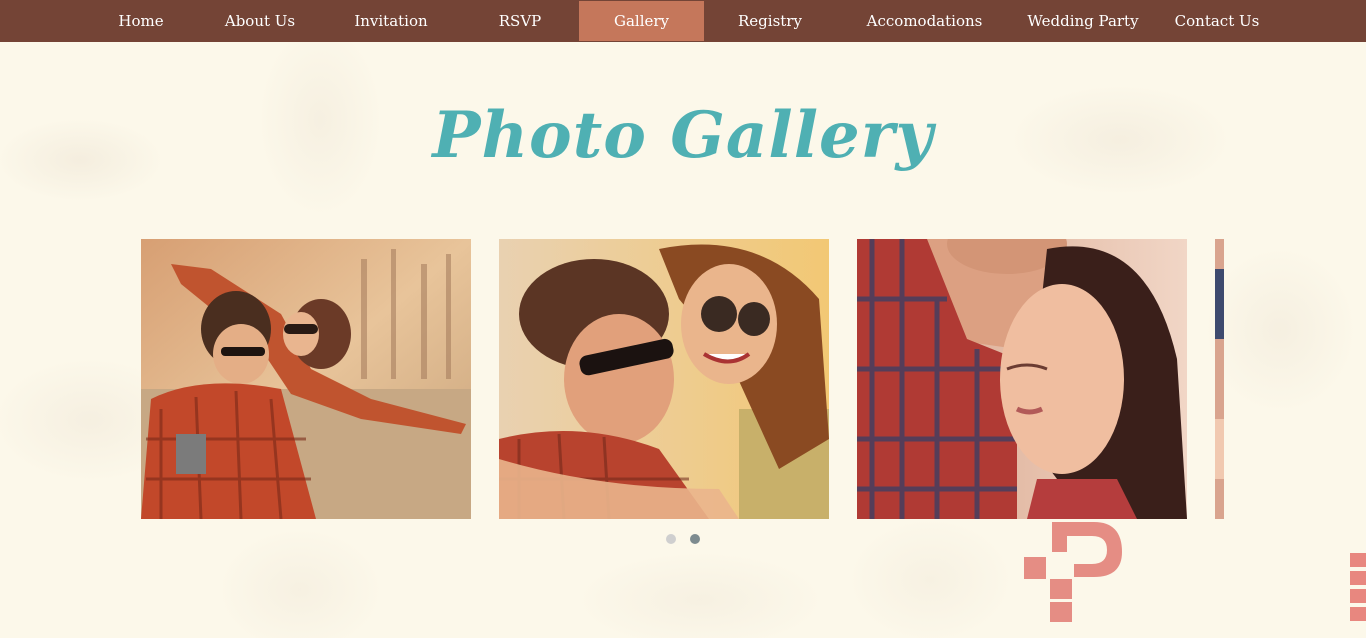  What do you see at coordinates (1217, 21) in the screenshot?
I see `nav-contact-us: Contact Us` at bounding box center [1217, 21].